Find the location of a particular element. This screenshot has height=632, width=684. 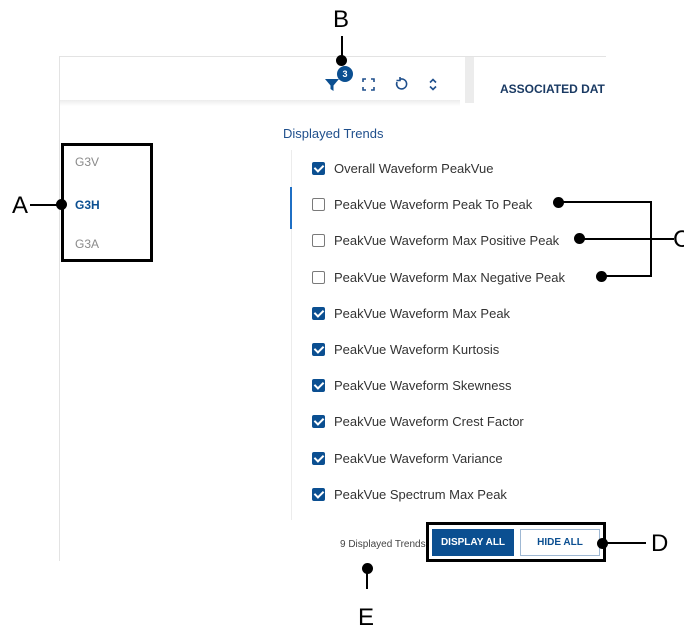

trend-row: PeakVue Waveform Max Positive Peak is located at coordinates (435, 240).